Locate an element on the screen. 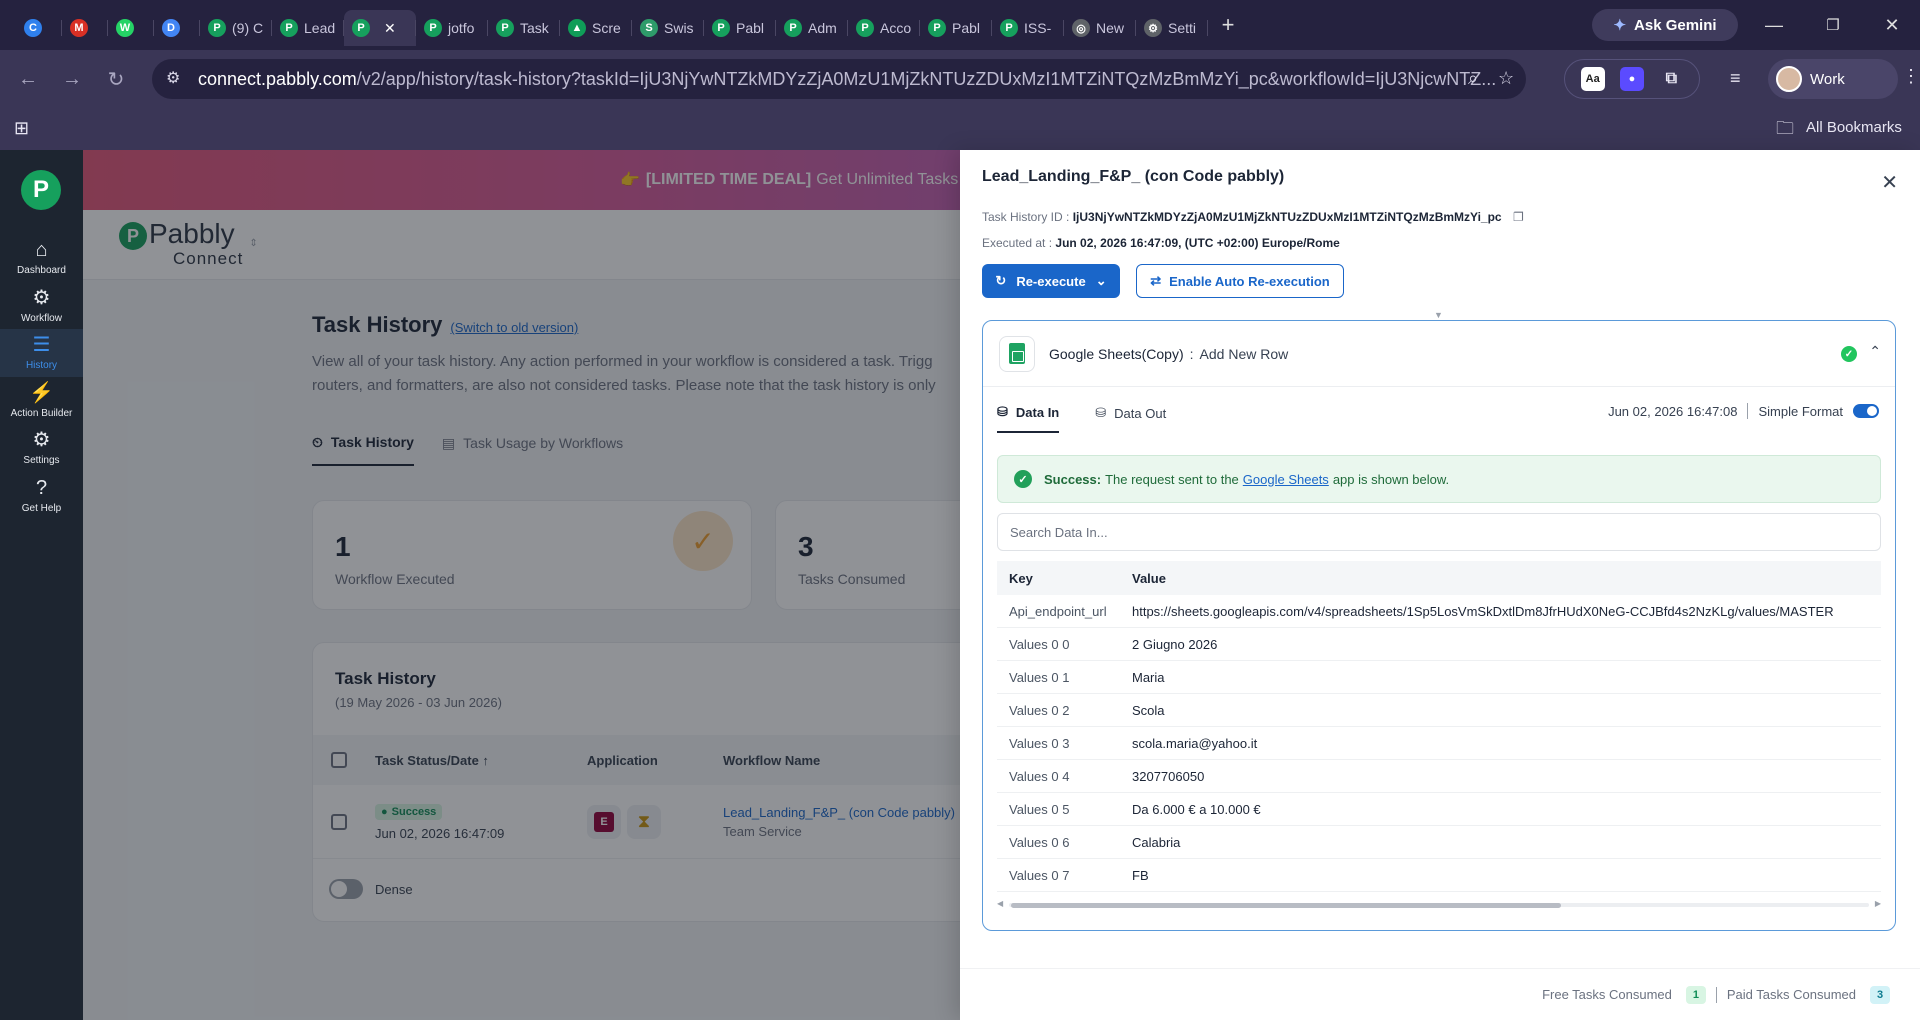  sidebar-item-dashboard: ⌂ Dashboard is located at coordinates (41, 258).